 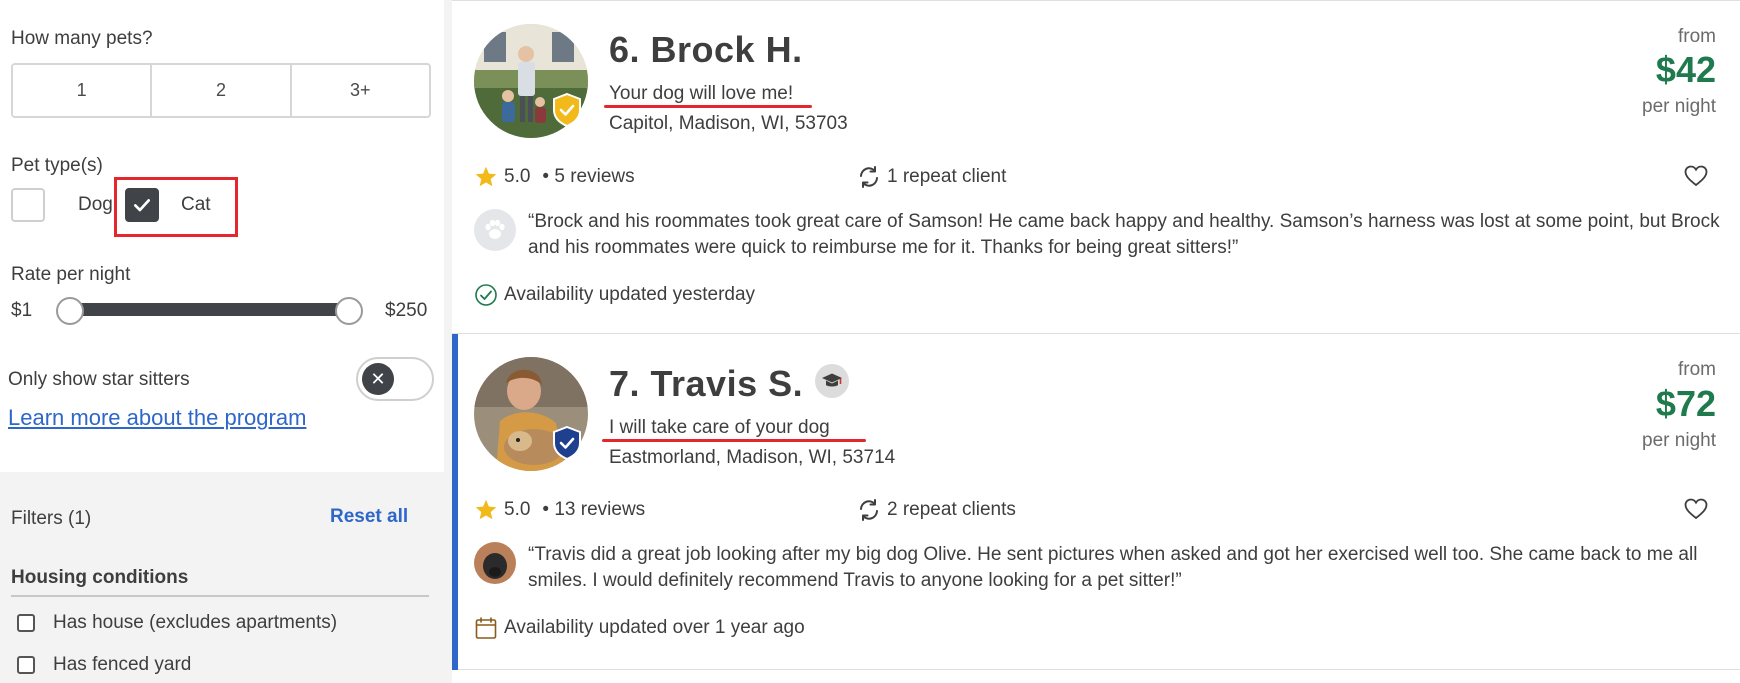 I want to click on pets-count-option-3plus: 3+, so click(x=360, y=90).